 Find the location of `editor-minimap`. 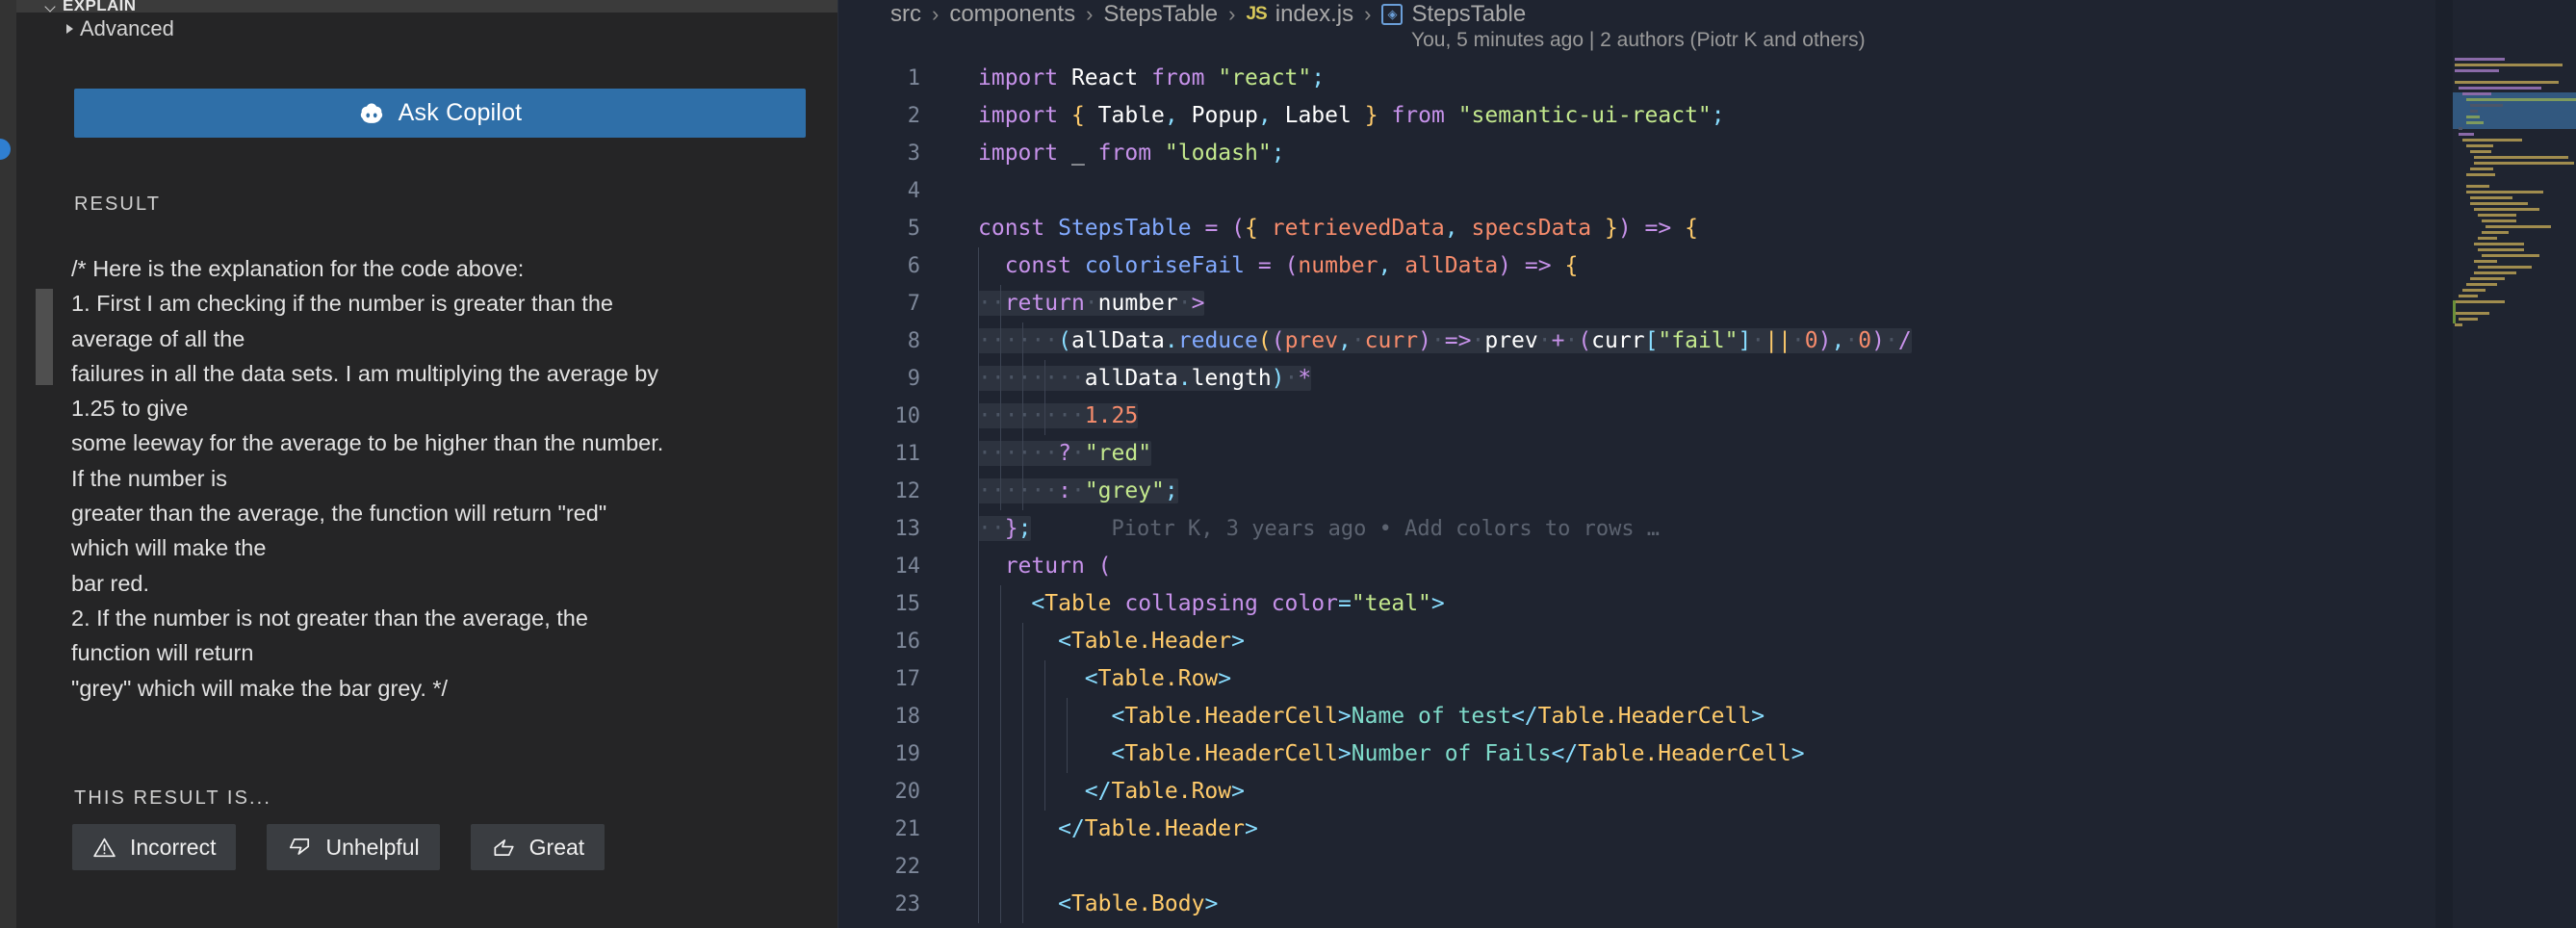

editor-minimap is located at coordinates (2506, 464).